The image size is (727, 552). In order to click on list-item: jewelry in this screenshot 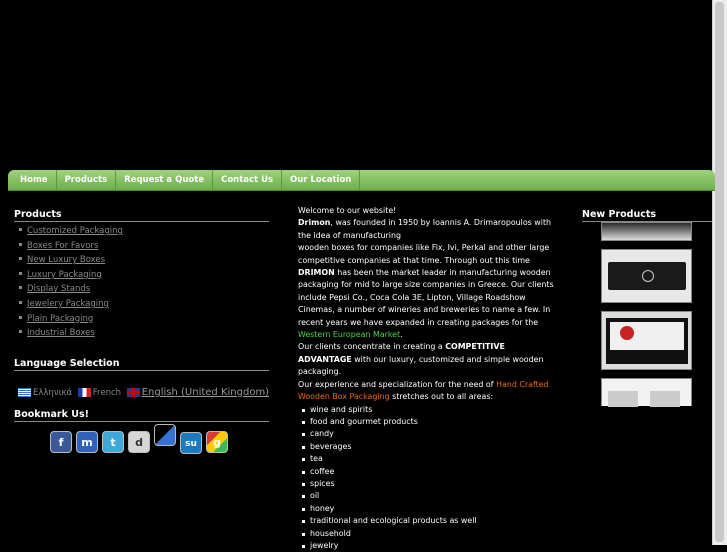, I will do `click(428, 546)`.